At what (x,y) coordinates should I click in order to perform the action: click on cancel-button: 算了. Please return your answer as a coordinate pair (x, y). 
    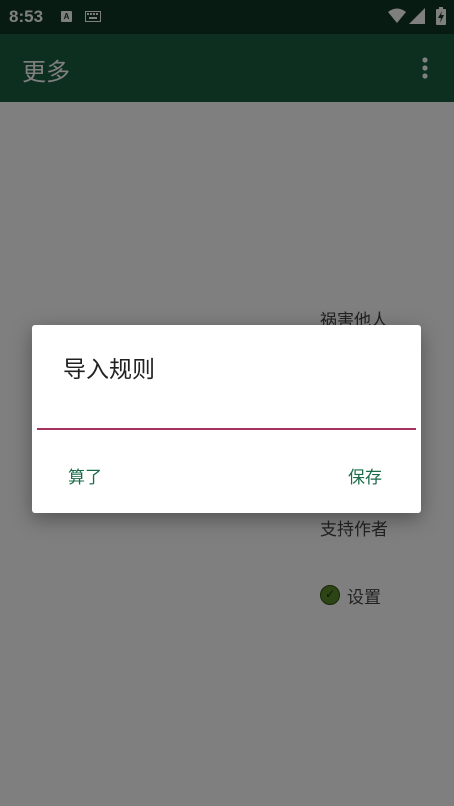
    Looking at the image, I should click on (85, 475).